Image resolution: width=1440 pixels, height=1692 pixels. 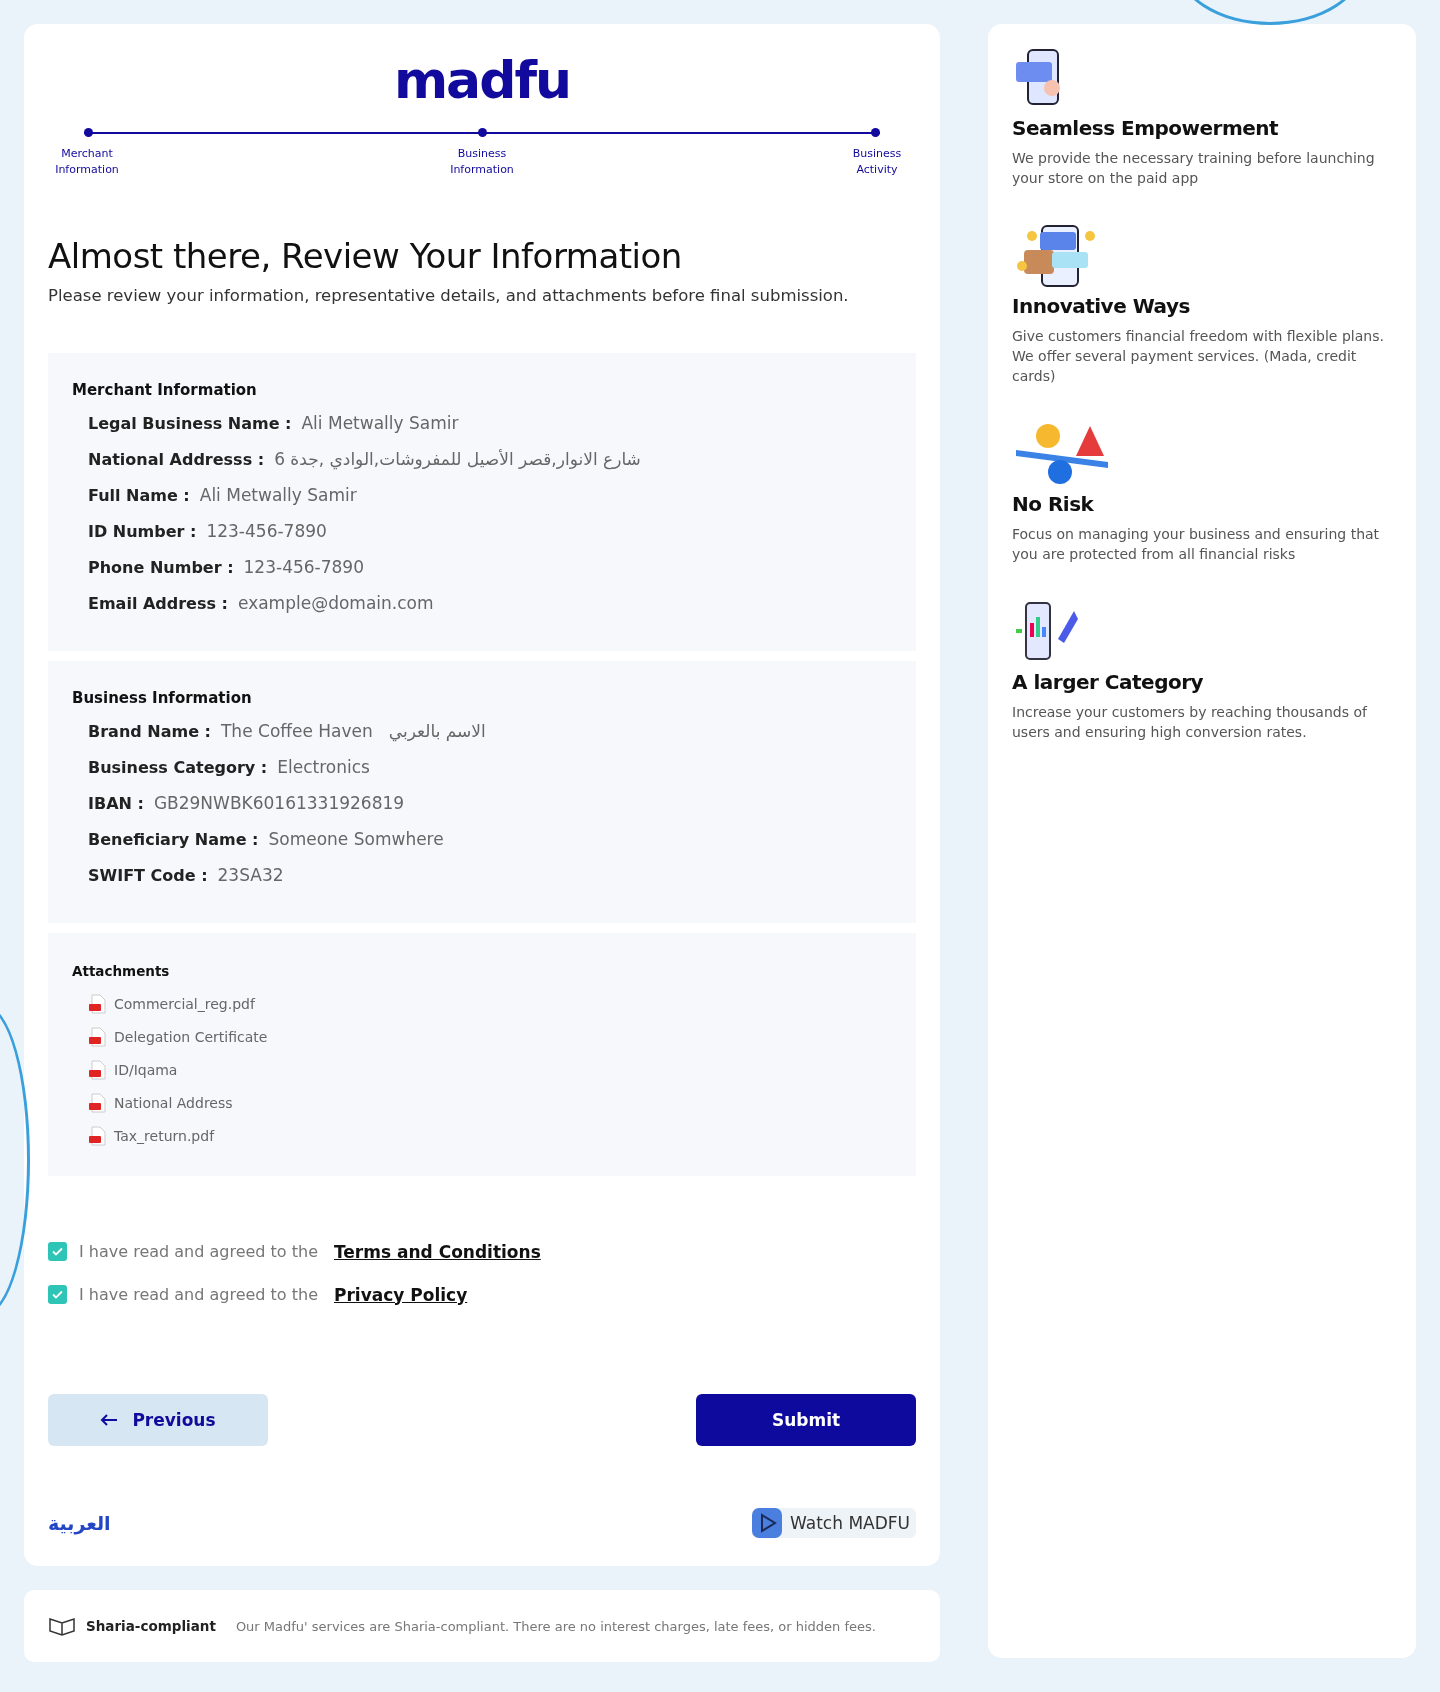 What do you see at coordinates (834, 1523) in the screenshot?
I see `watch-video-button: Watch MADFU` at bounding box center [834, 1523].